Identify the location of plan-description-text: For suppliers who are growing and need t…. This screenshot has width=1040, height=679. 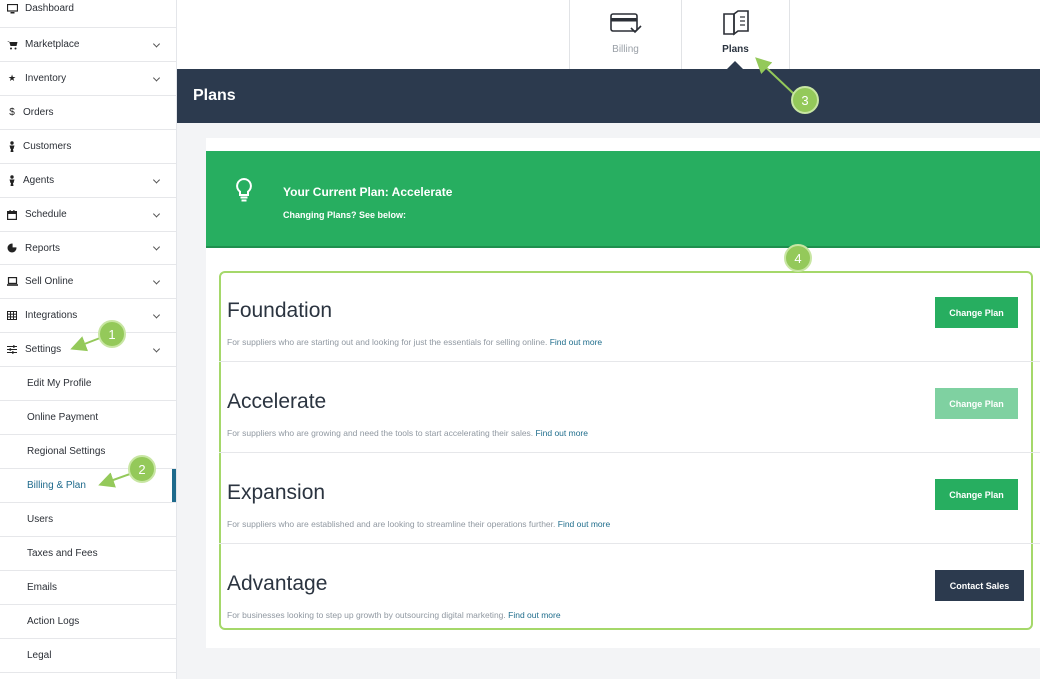
(380, 433).